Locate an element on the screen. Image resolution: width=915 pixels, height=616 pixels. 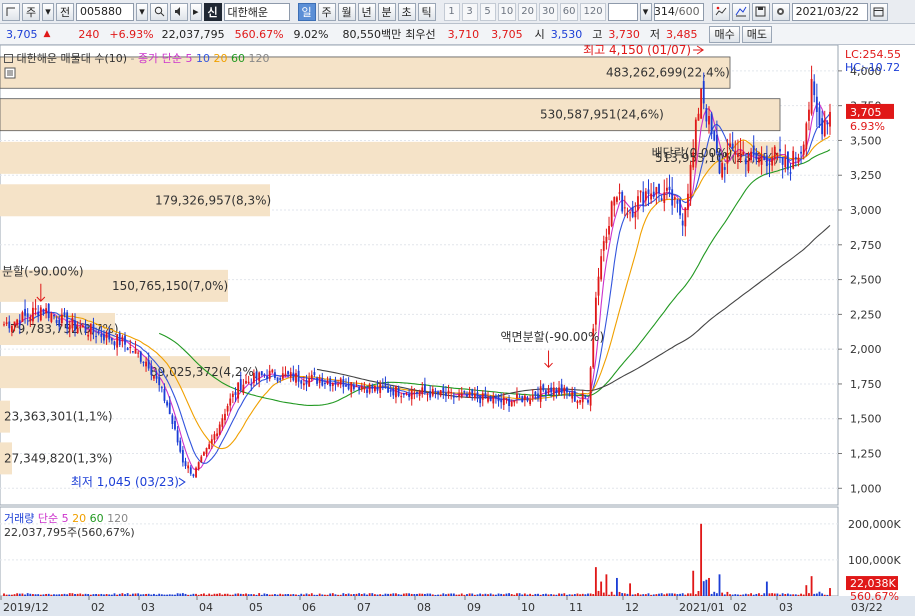
period-tab-week: 주 is located at coordinates (326, 11).